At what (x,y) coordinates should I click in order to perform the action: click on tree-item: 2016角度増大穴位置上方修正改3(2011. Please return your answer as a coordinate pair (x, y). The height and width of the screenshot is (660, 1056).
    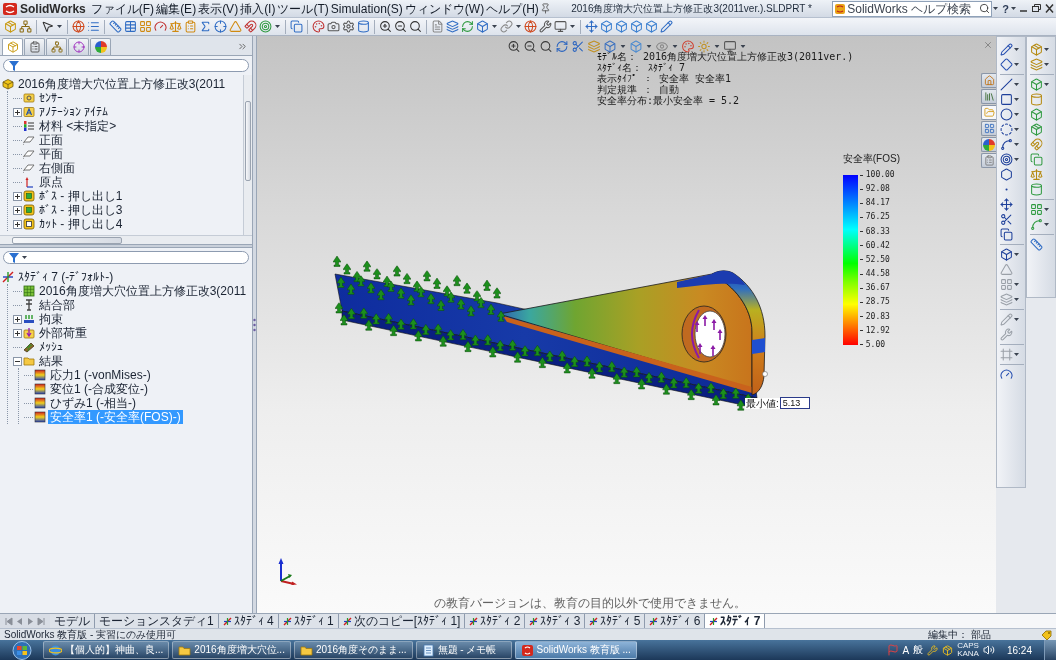
    Looking at the image, I should click on (122, 84).